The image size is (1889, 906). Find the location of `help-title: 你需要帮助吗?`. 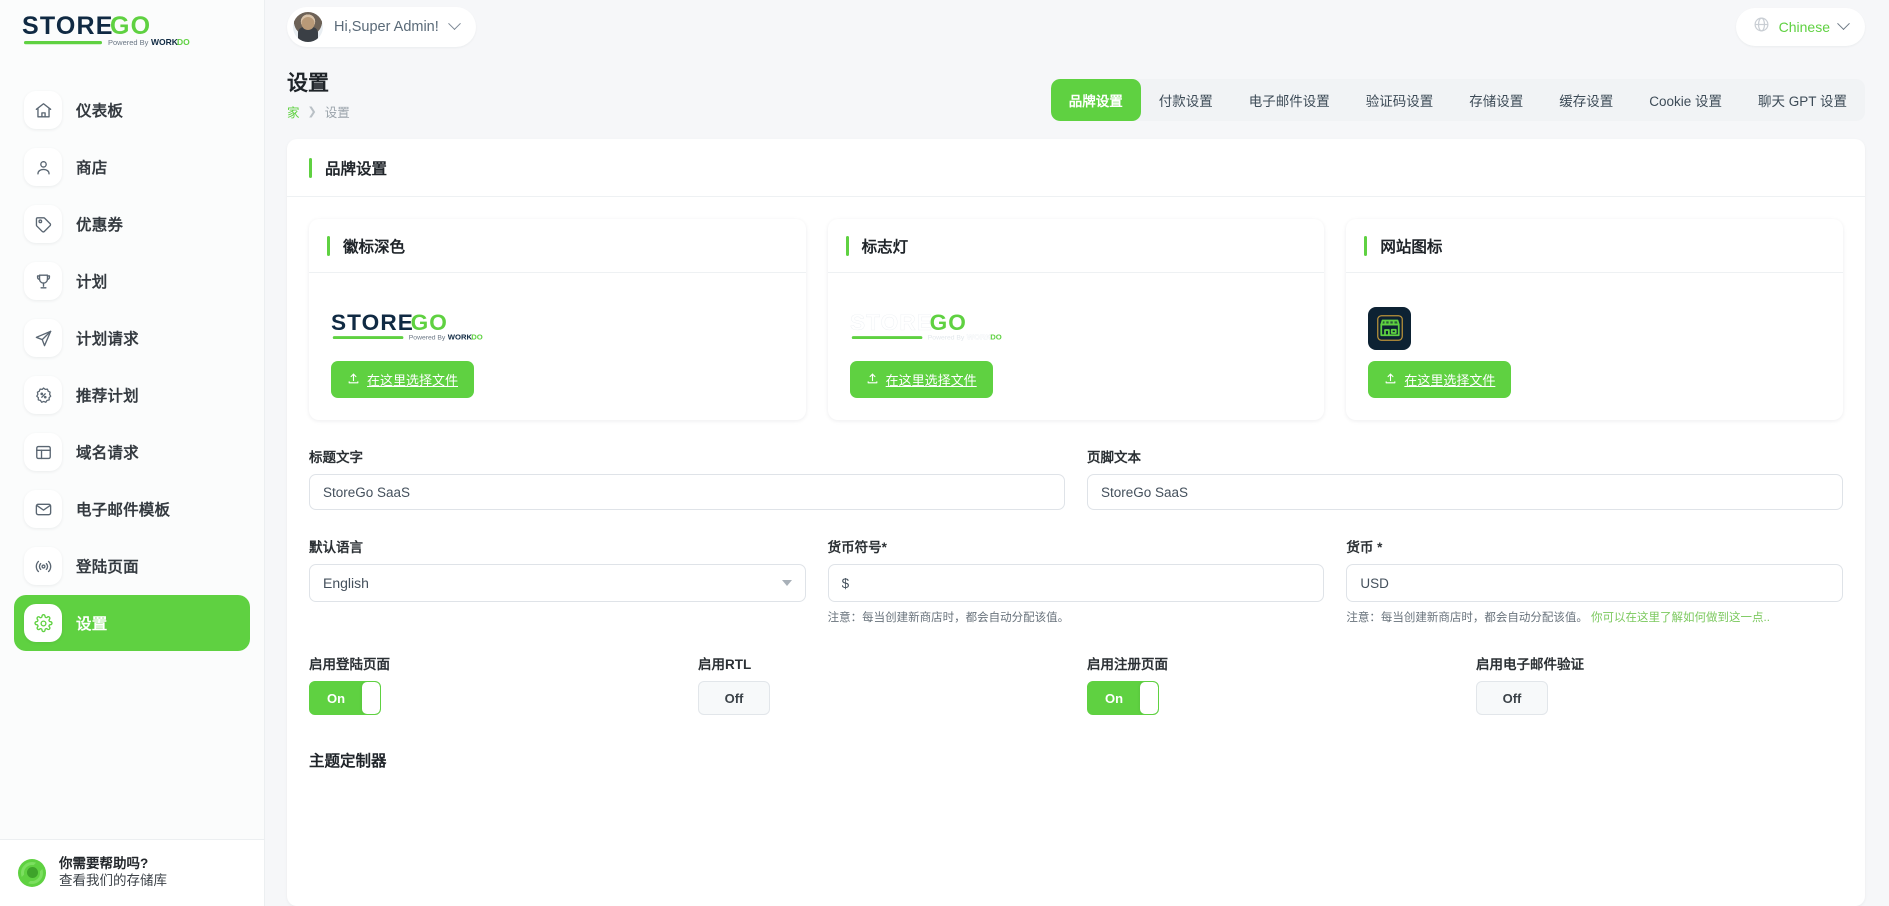

help-title: 你需要帮助吗? is located at coordinates (104, 863).